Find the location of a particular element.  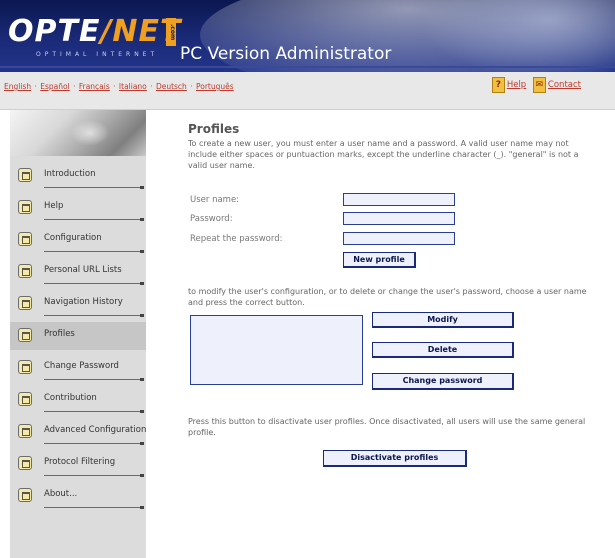

sidebar-item-label: Profiles is located at coordinates (59, 334).